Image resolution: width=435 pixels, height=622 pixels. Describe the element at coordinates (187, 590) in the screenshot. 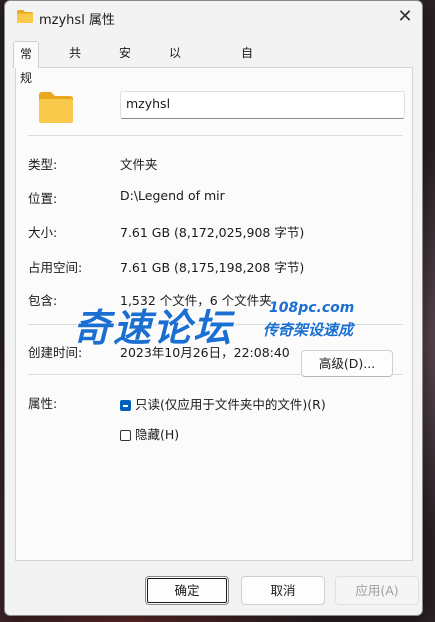

I see `ok-button: 确定` at that location.